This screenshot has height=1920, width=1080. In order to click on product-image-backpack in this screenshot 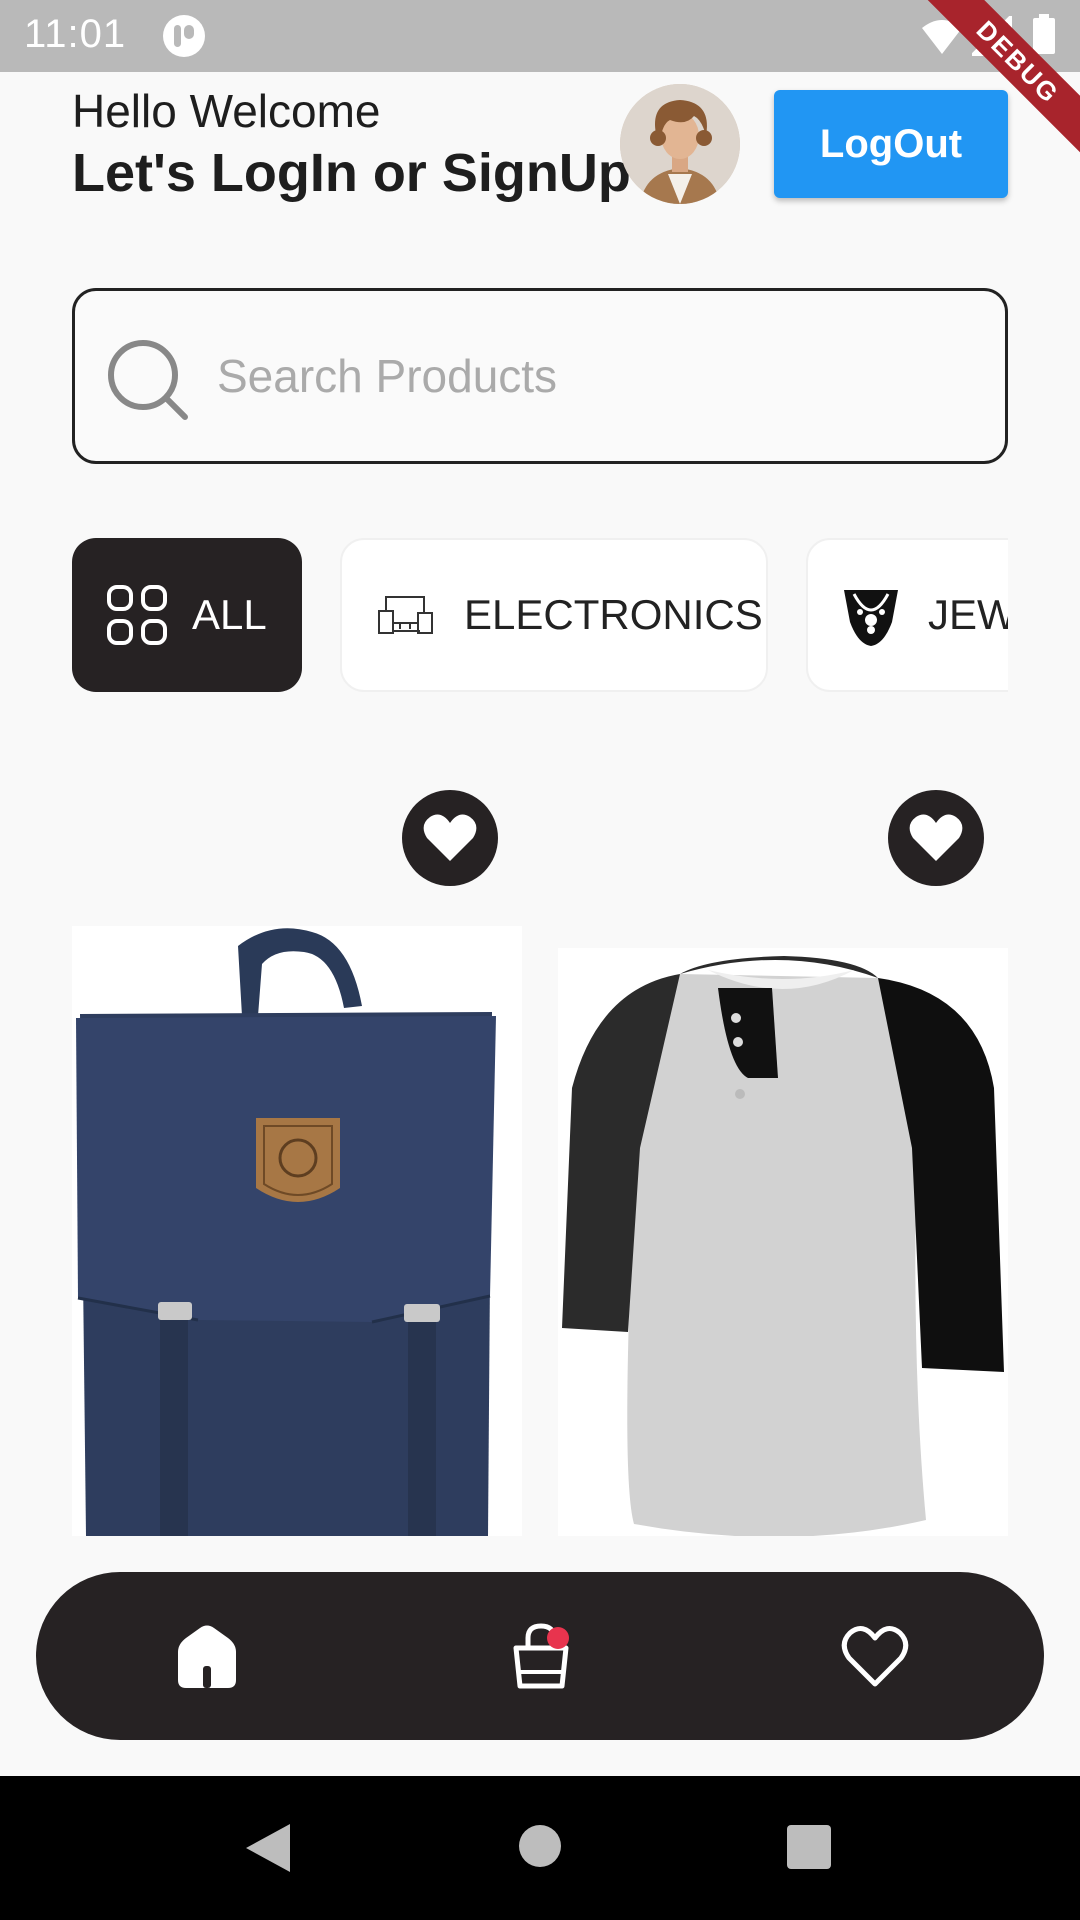, I will do `click(297, 1231)`.